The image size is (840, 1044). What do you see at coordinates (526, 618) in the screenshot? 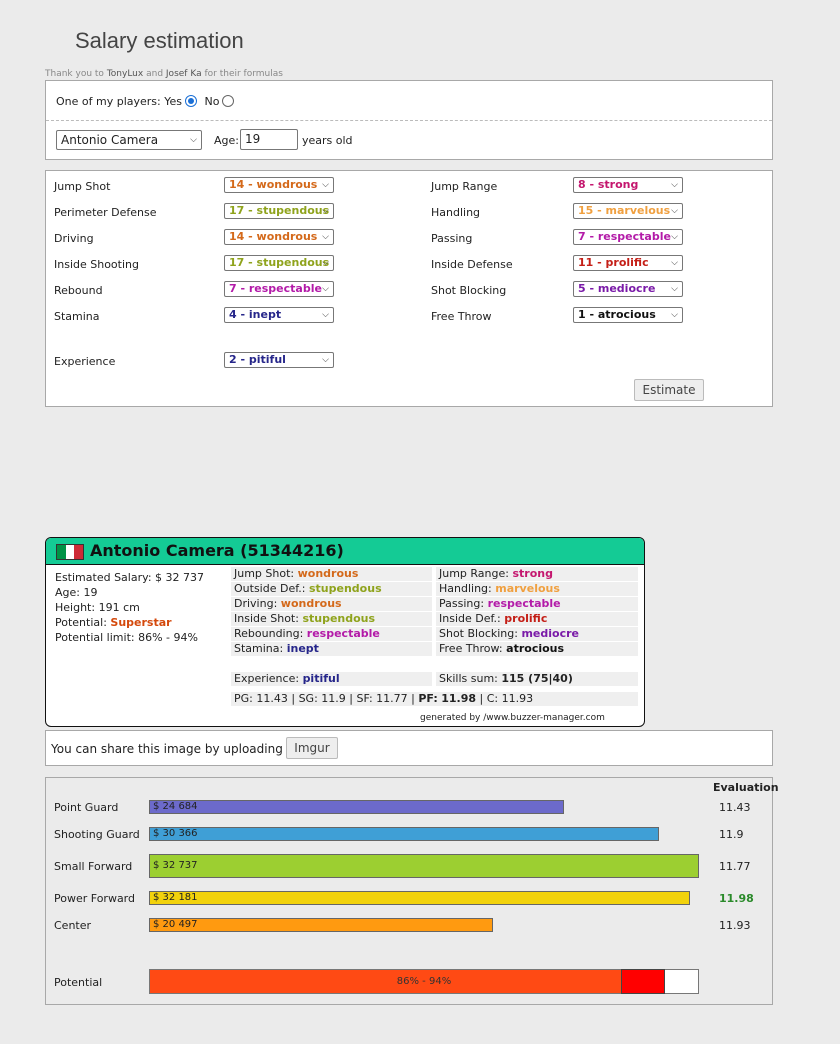
I see `card-skill-value: prolific` at bounding box center [526, 618].